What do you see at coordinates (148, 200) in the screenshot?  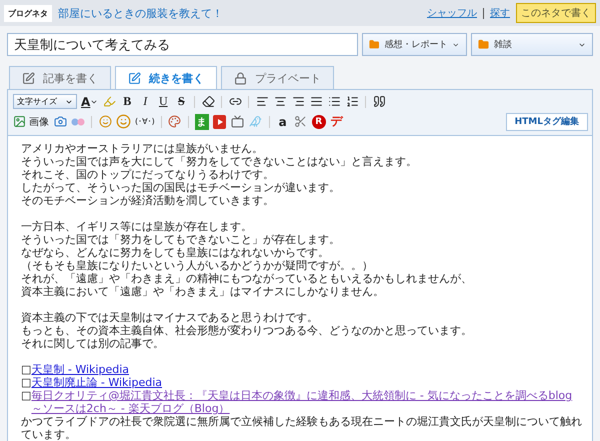 I see `body-text-line: そのモチベーションが経済活動を潤していきます。` at bounding box center [148, 200].